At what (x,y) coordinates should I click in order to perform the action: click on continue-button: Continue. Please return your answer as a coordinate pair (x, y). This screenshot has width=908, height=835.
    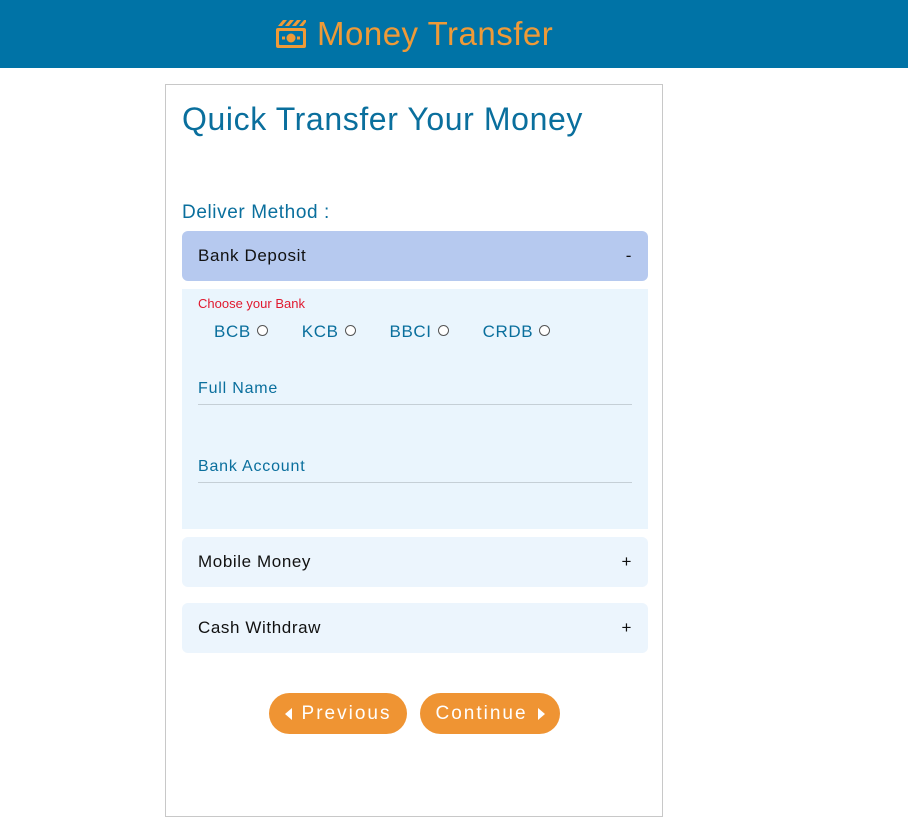
    Looking at the image, I should click on (490, 713).